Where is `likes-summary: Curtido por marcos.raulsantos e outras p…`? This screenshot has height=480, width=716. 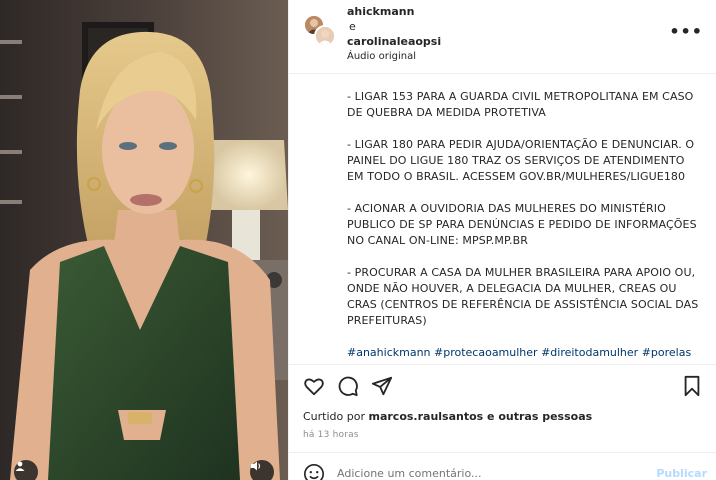 likes-summary: Curtido por marcos.raulsantos e outras p… is located at coordinates (447, 416).